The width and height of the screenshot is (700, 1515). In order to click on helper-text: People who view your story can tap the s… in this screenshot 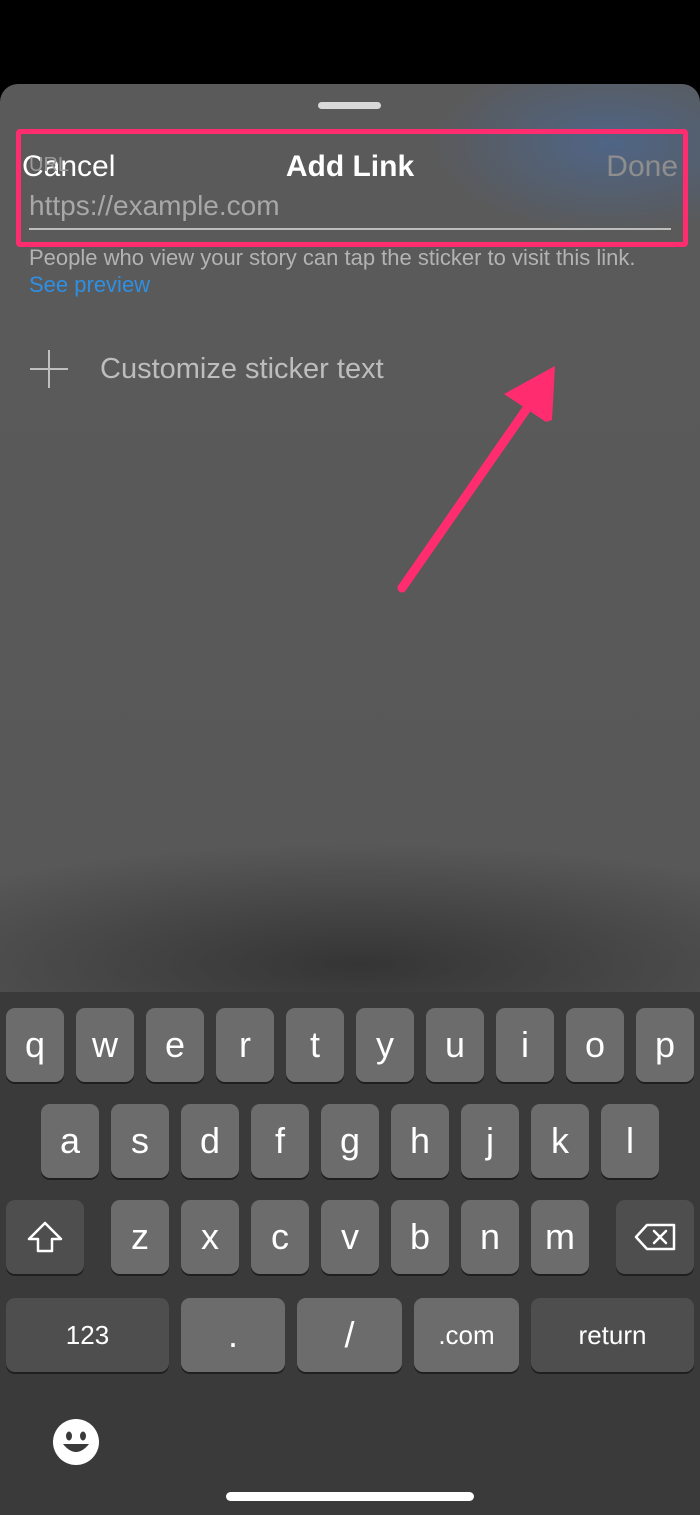, I will do `click(354, 271)`.